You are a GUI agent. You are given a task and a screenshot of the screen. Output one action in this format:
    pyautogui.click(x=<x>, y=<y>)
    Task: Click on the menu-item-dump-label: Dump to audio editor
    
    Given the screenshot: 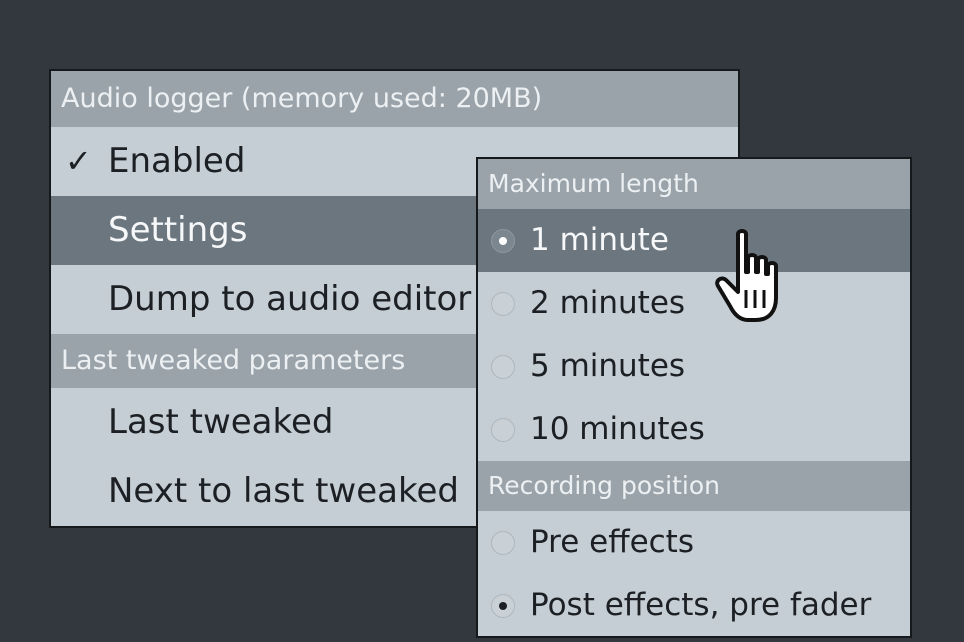 What is the action you would take?
    pyautogui.click(x=290, y=299)
    